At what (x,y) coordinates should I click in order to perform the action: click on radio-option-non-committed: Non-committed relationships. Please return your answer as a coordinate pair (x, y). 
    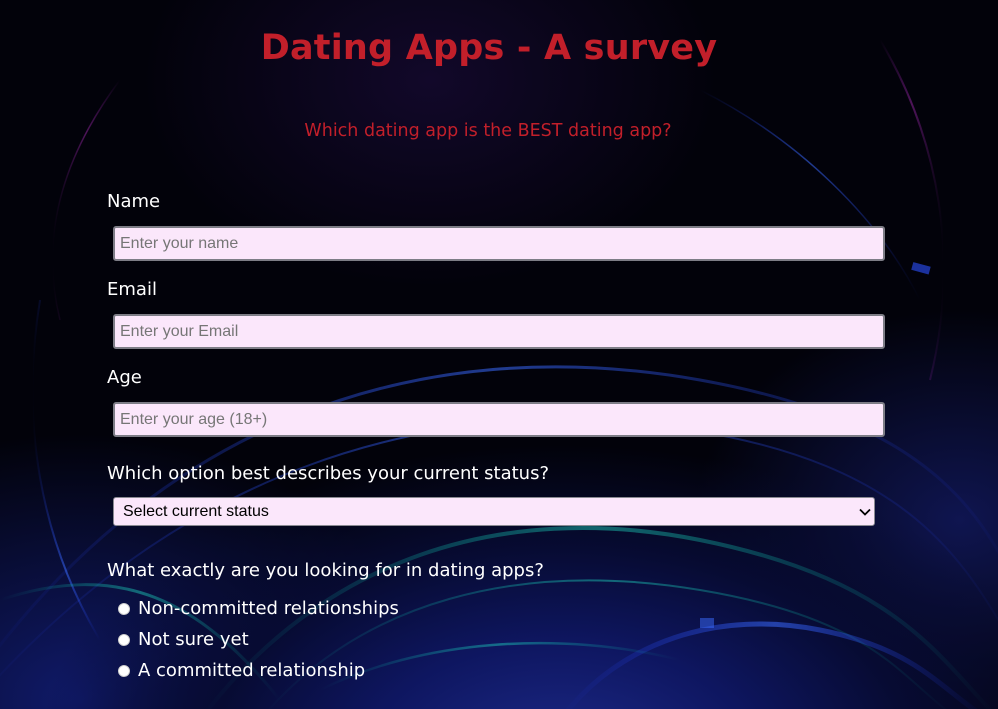
    Looking at the image, I should click on (258, 608).